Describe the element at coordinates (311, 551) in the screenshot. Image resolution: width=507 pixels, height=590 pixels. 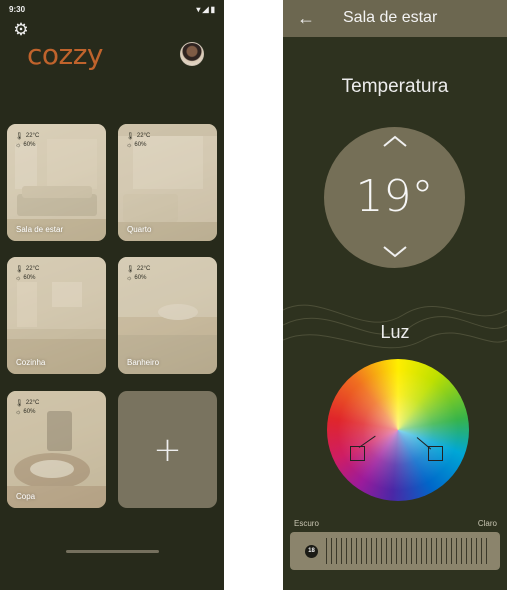
I see `slider-knob: 18` at that location.